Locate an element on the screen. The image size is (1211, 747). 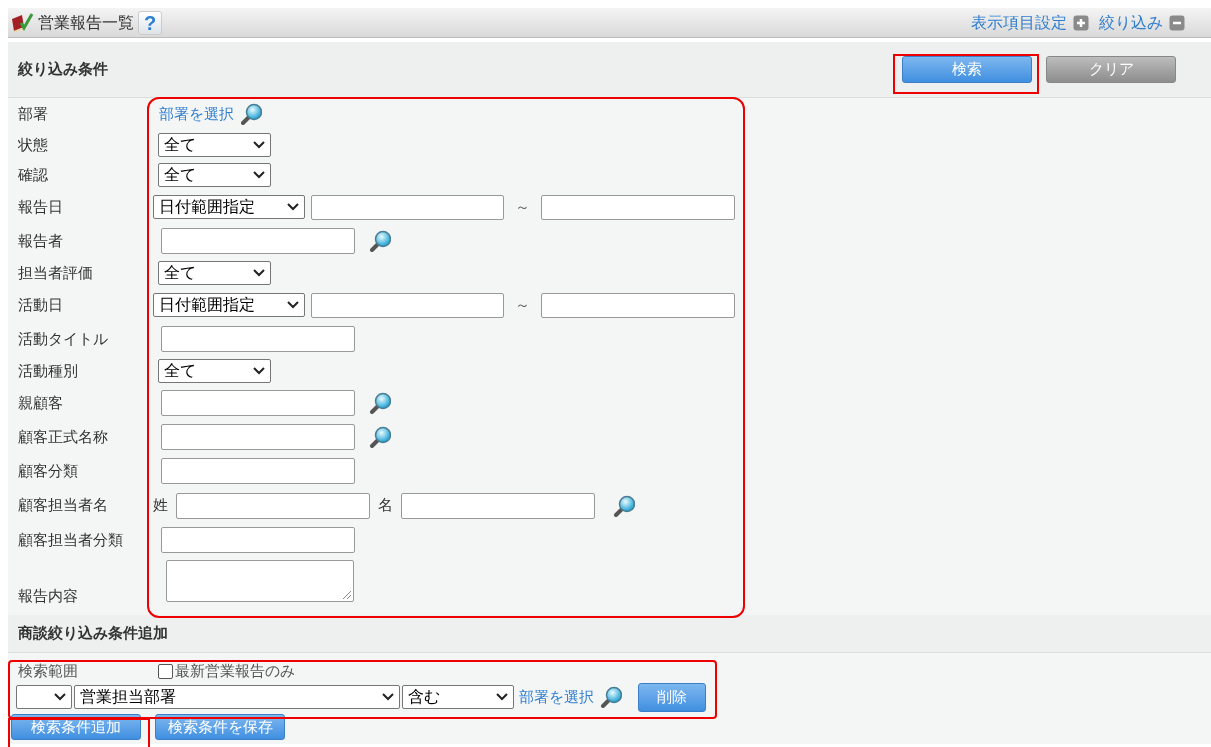
field-label: 報告内容 is located at coordinates (48, 595).